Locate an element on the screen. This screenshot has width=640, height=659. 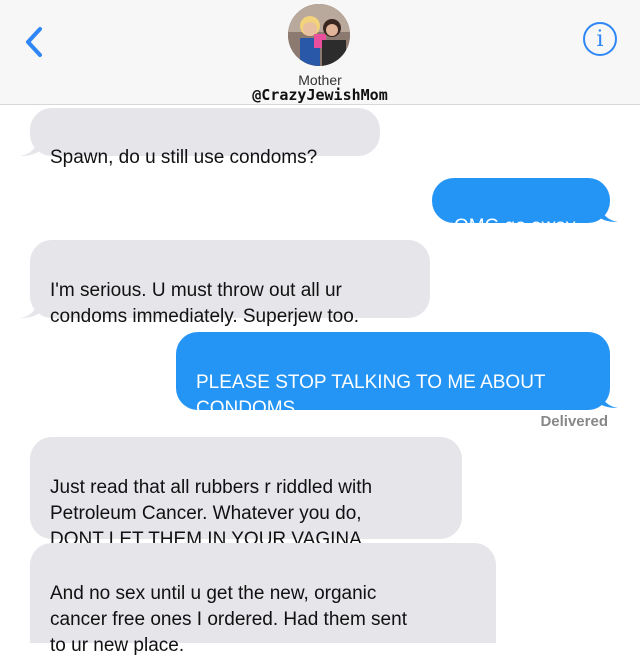
avatar is located at coordinates (319, 35).